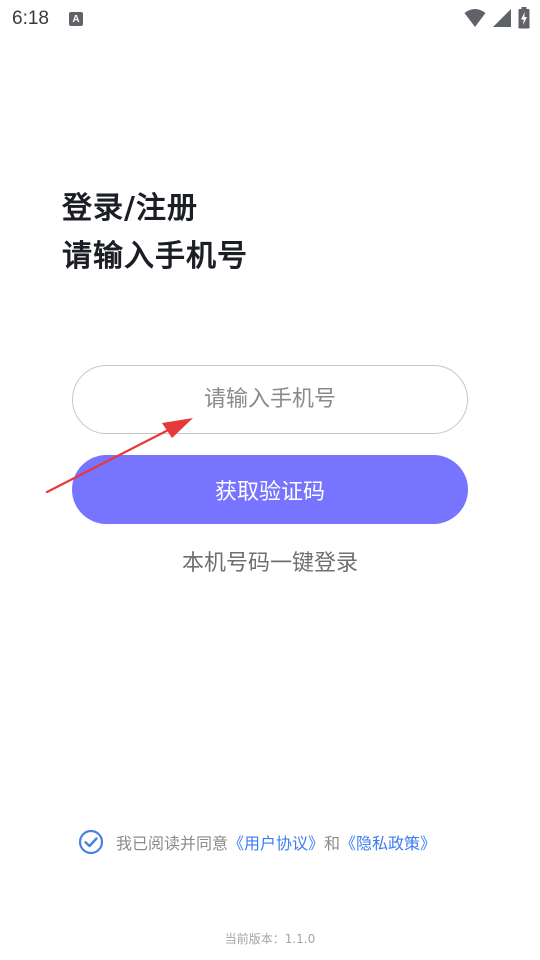 The width and height of the screenshot is (540, 960). What do you see at coordinates (388, 842) in the screenshot?
I see `privacy-policy-link: 《隐私政策》` at bounding box center [388, 842].